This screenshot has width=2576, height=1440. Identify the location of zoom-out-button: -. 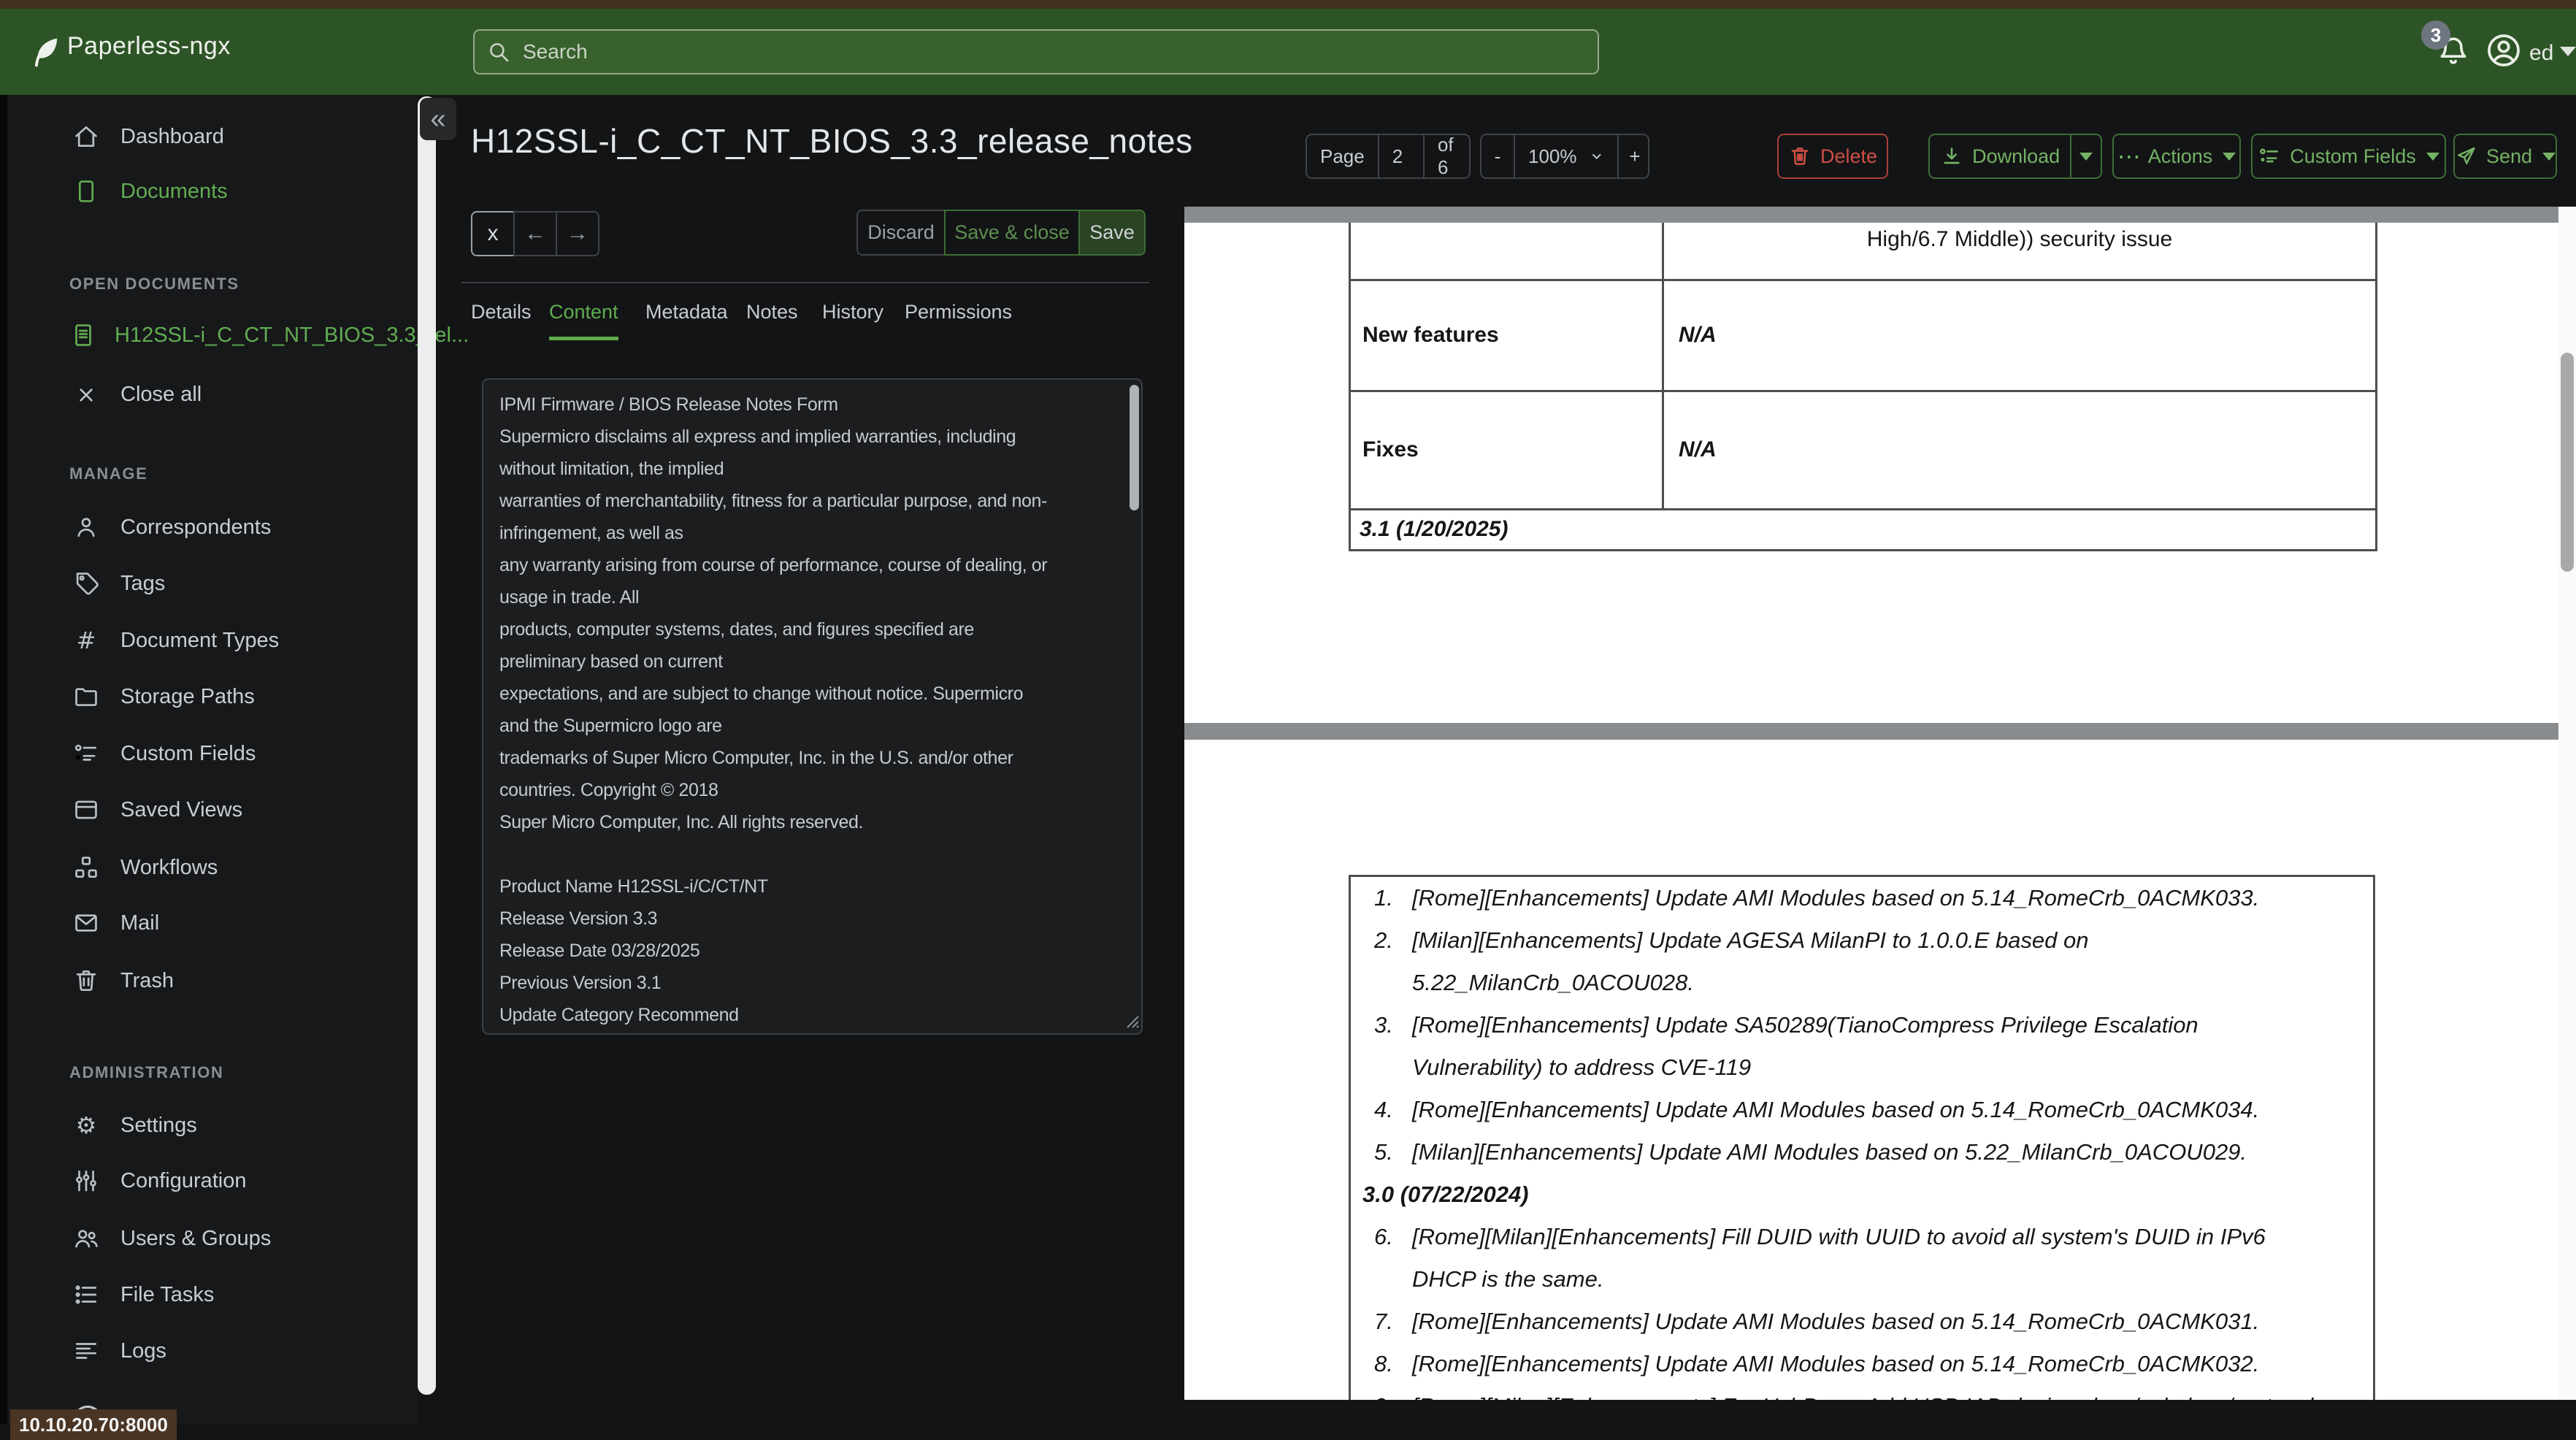
(1498, 156).